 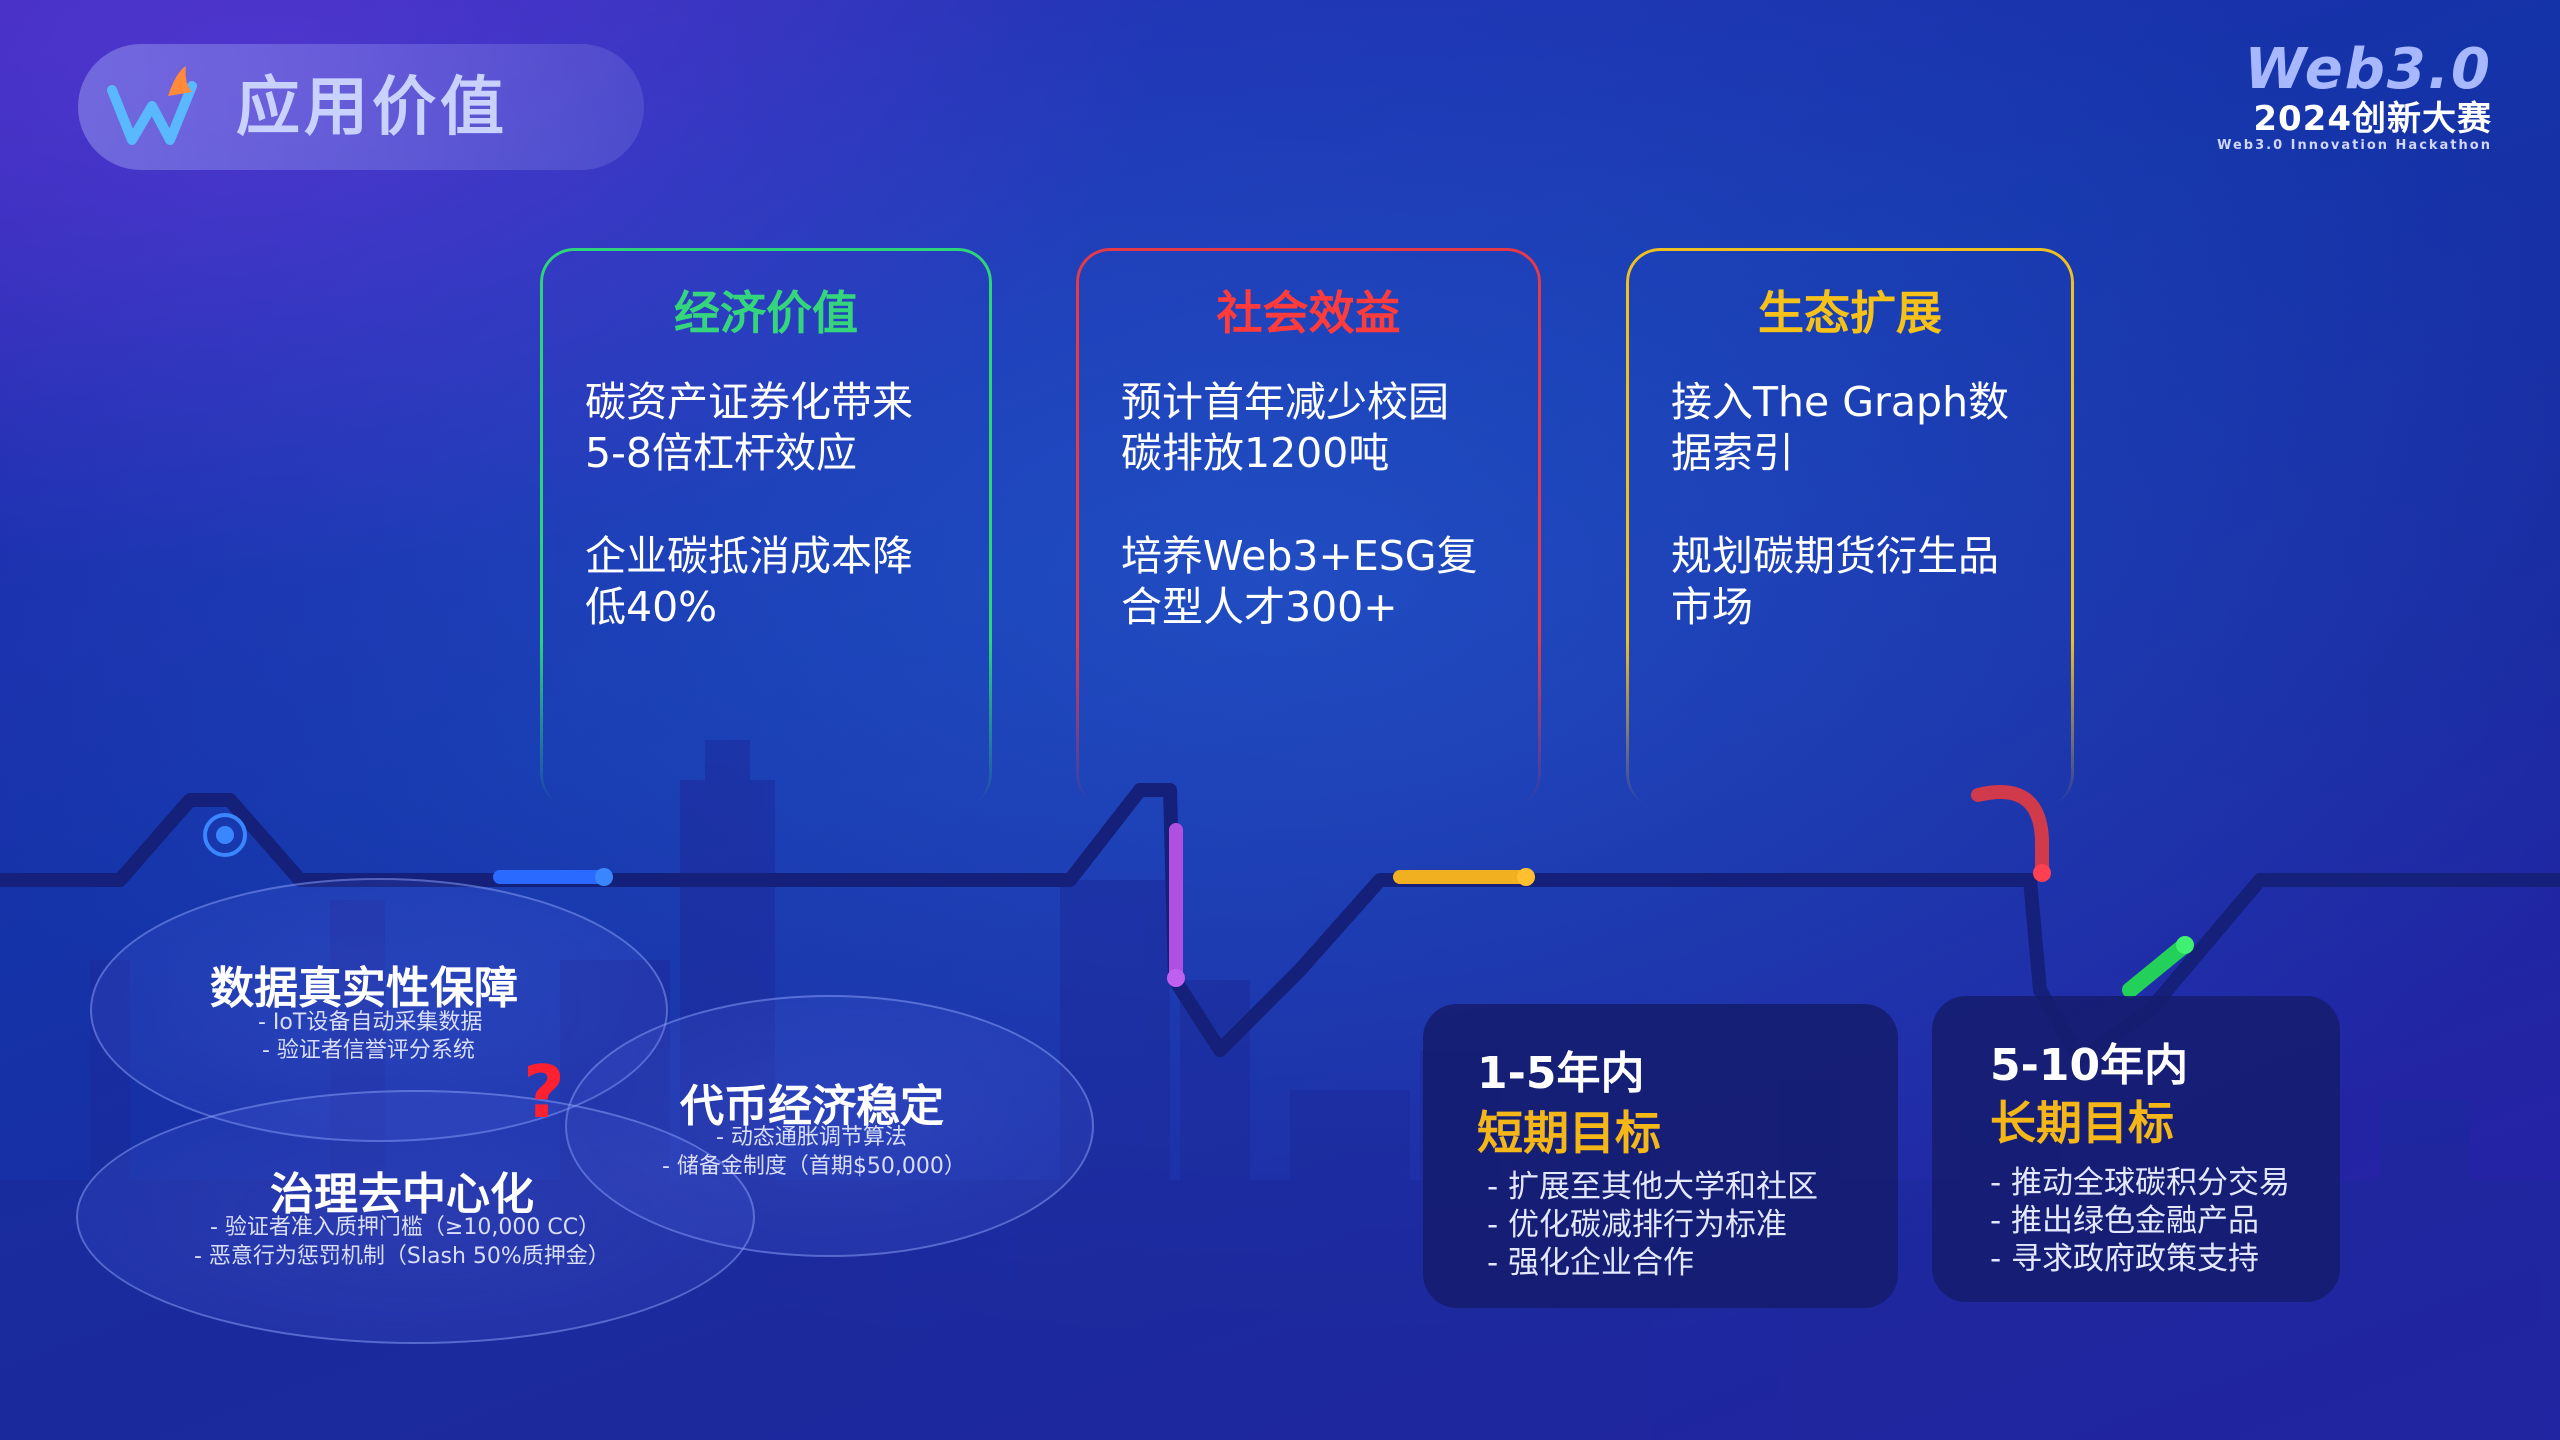 I want to click on brand-name: Web3.0, so click(x=2368, y=69).